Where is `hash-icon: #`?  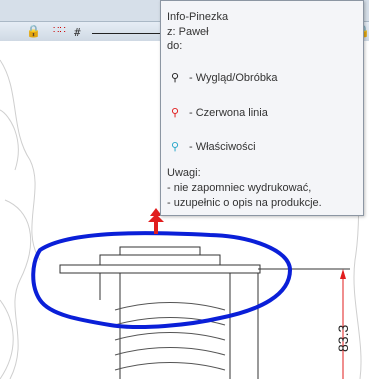 hash-icon: # is located at coordinates (77, 32).